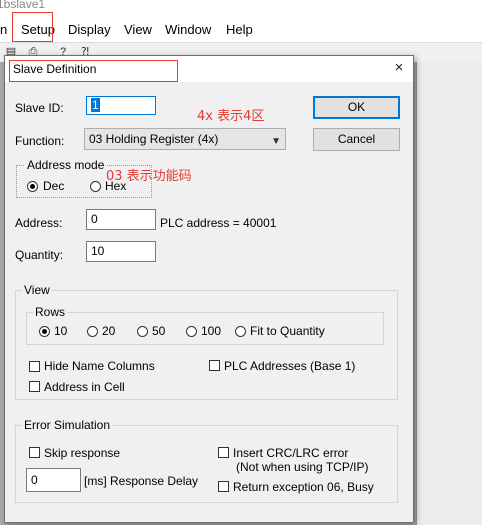 Image resolution: width=482 pixels, height=525 pixels. What do you see at coordinates (240, 331) in the screenshot?
I see `rows-fit-radio` at bounding box center [240, 331].